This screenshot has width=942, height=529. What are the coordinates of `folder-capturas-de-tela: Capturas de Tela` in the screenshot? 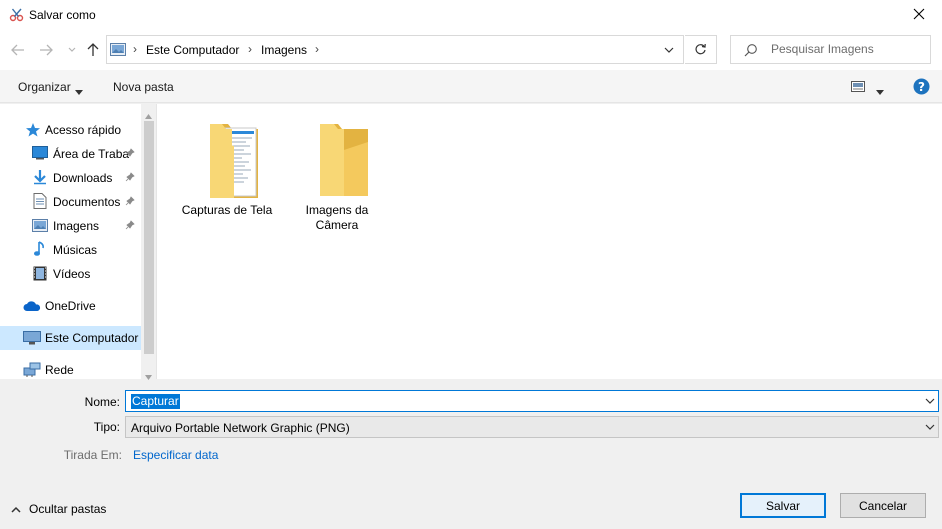 It's located at (227, 169).